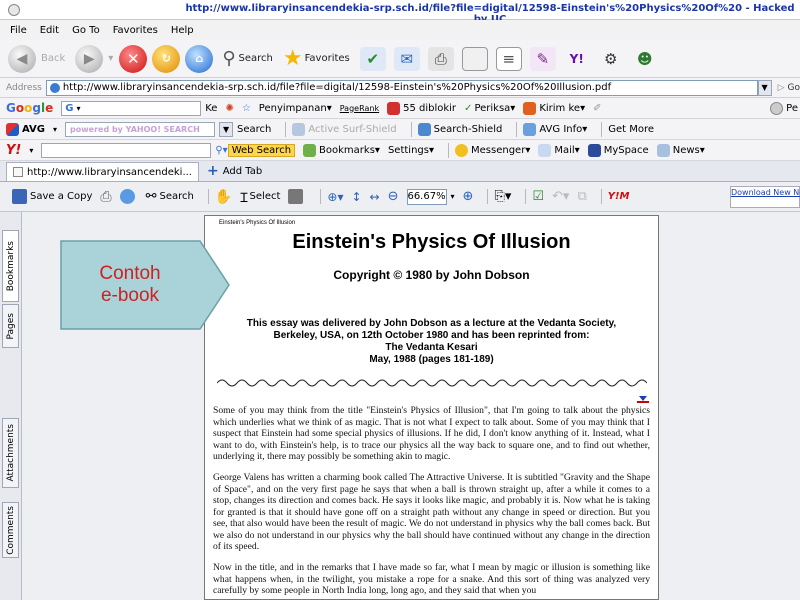  What do you see at coordinates (680, 150) in the screenshot?
I see `news-button: News ▾` at bounding box center [680, 150].